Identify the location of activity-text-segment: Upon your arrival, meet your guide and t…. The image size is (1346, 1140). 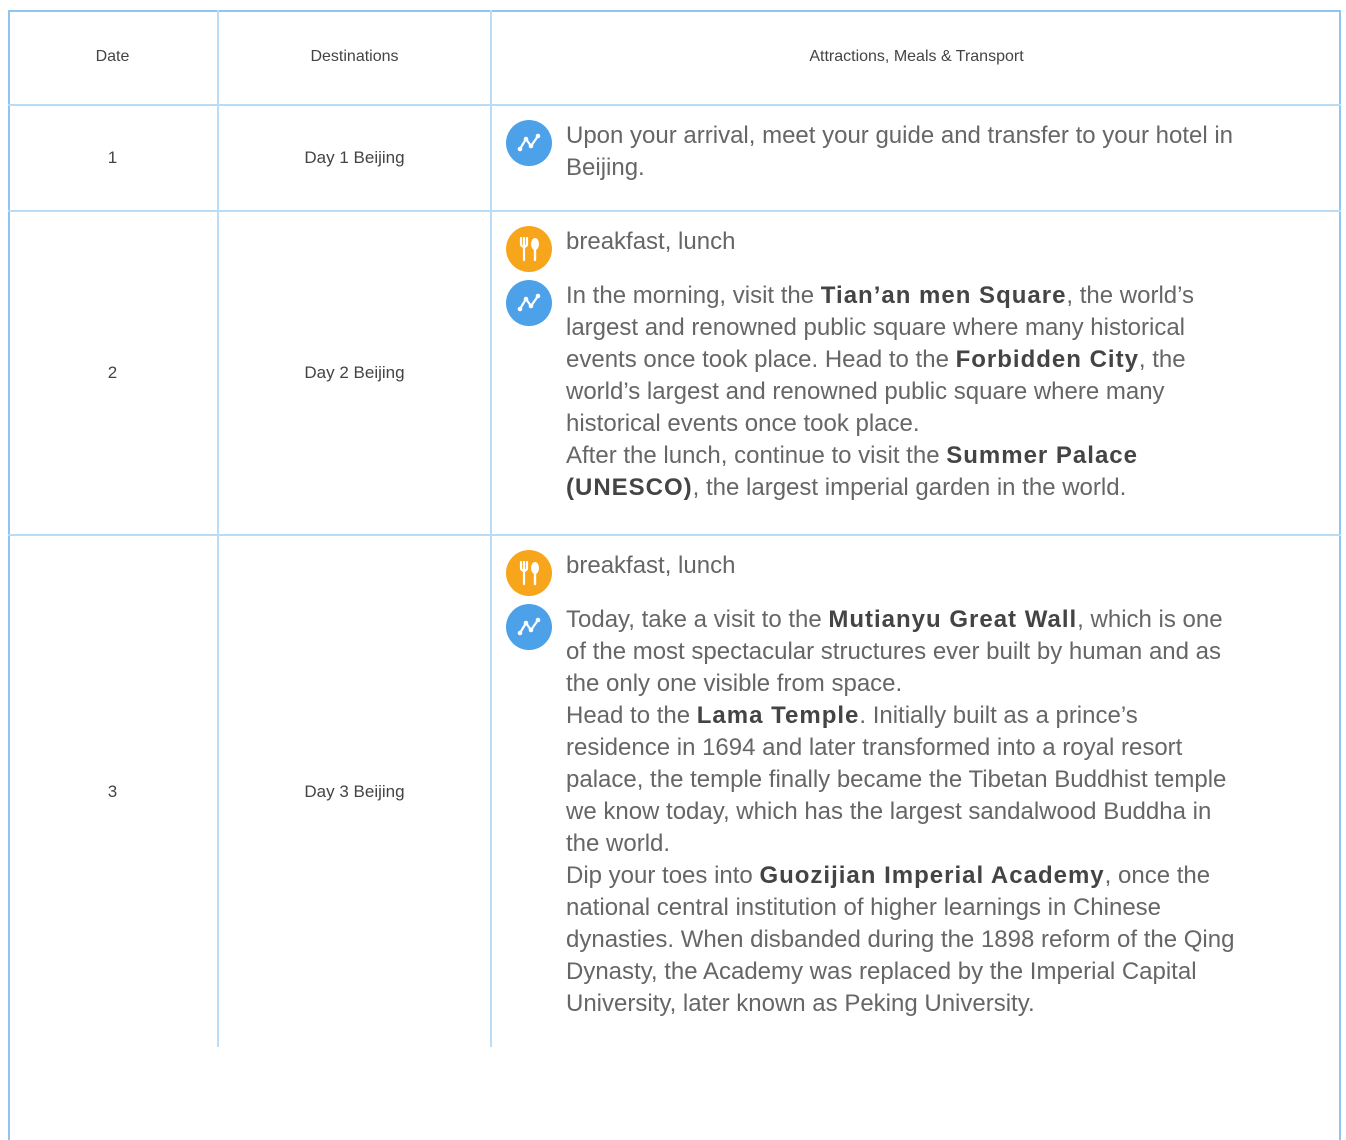
(900, 151).